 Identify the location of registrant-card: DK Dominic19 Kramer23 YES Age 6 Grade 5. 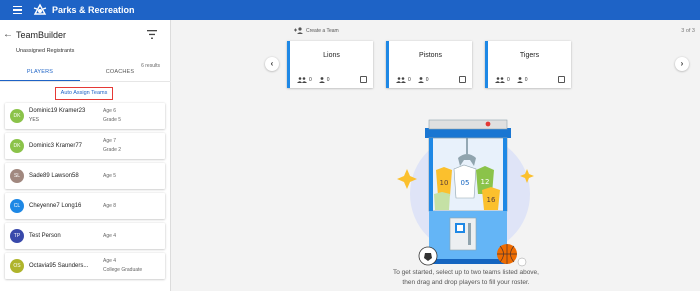
(85, 116).